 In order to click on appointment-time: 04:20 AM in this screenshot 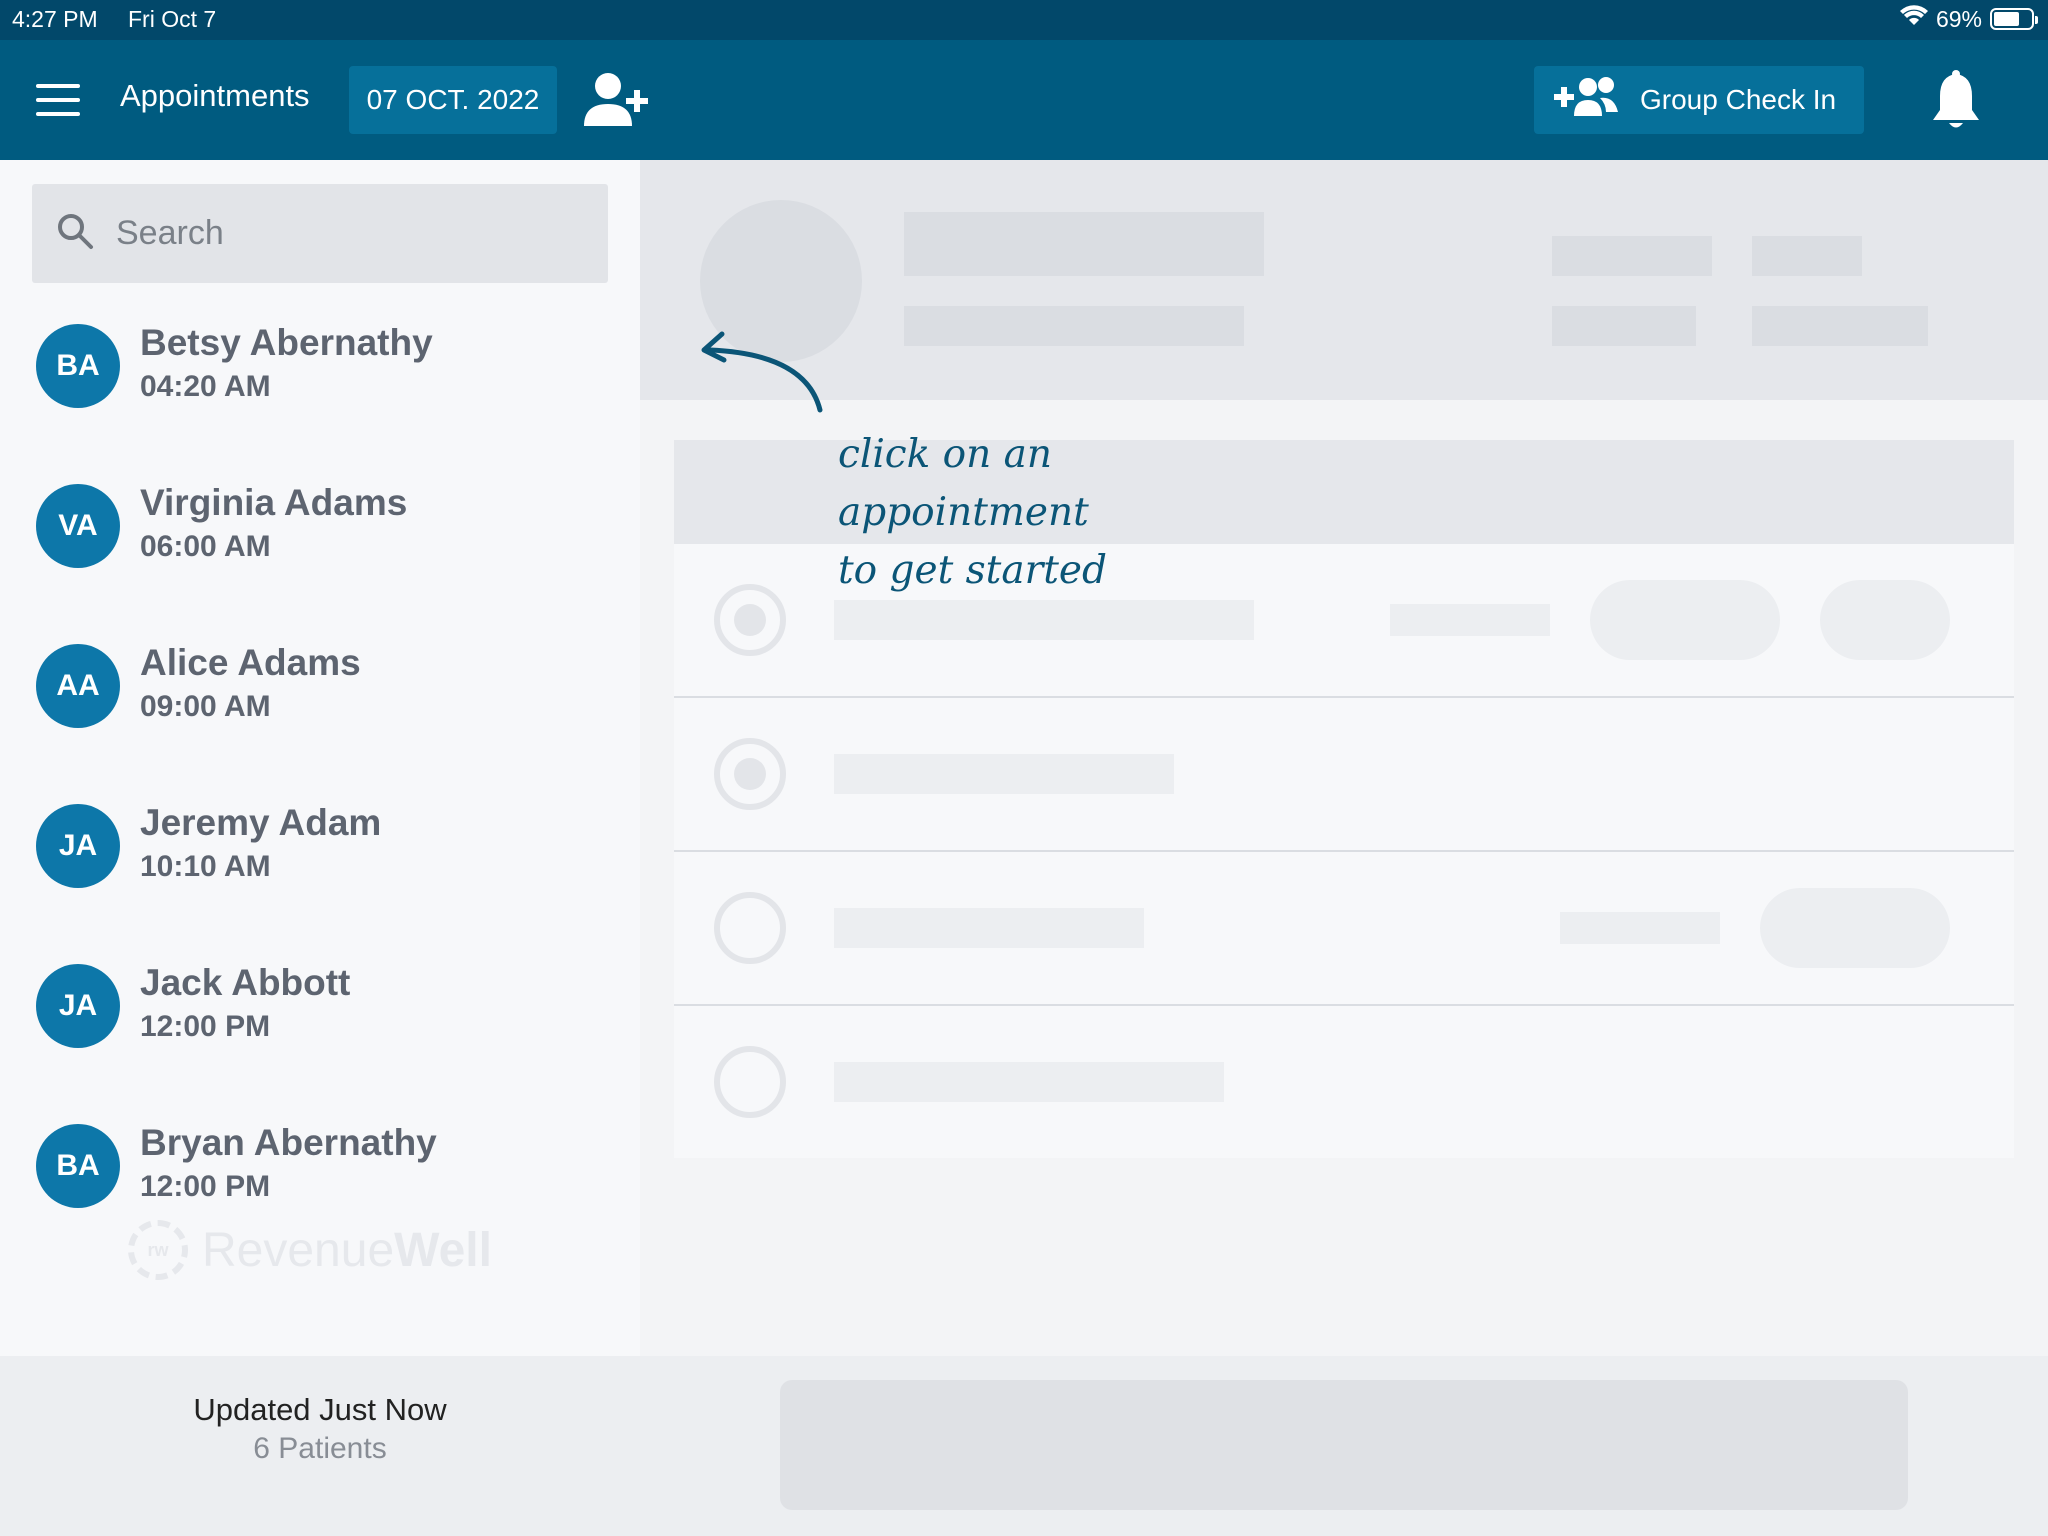, I will do `click(205, 386)`.